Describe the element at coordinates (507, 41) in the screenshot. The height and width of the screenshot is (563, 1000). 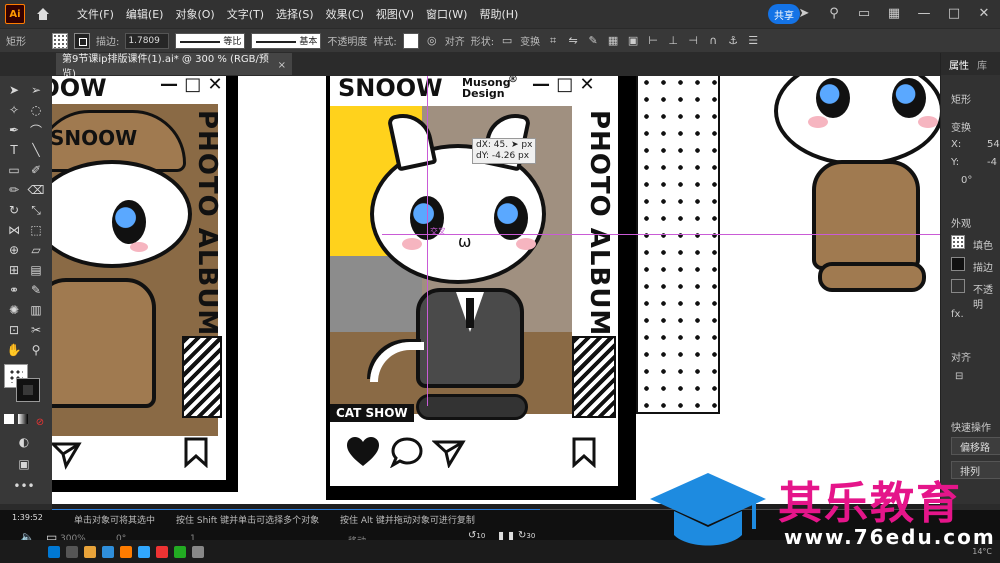
I see `shape-icon: ▭` at that location.